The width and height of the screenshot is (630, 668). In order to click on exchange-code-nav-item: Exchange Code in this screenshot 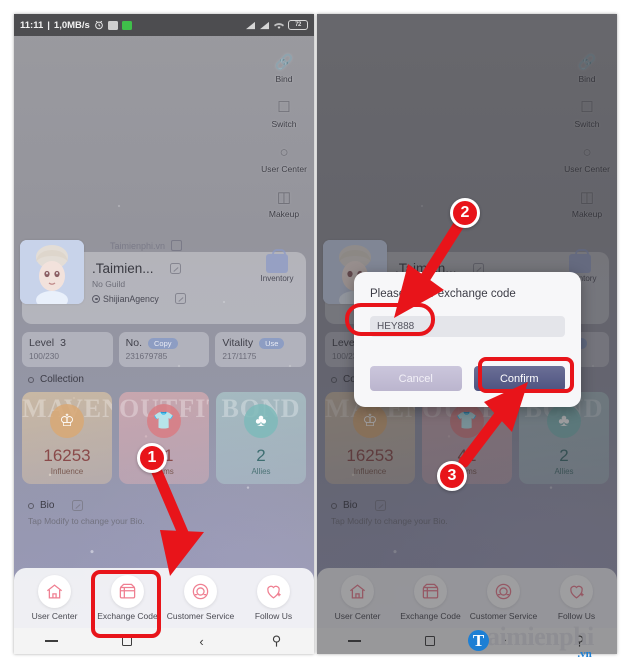, I will do `click(128, 598)`.